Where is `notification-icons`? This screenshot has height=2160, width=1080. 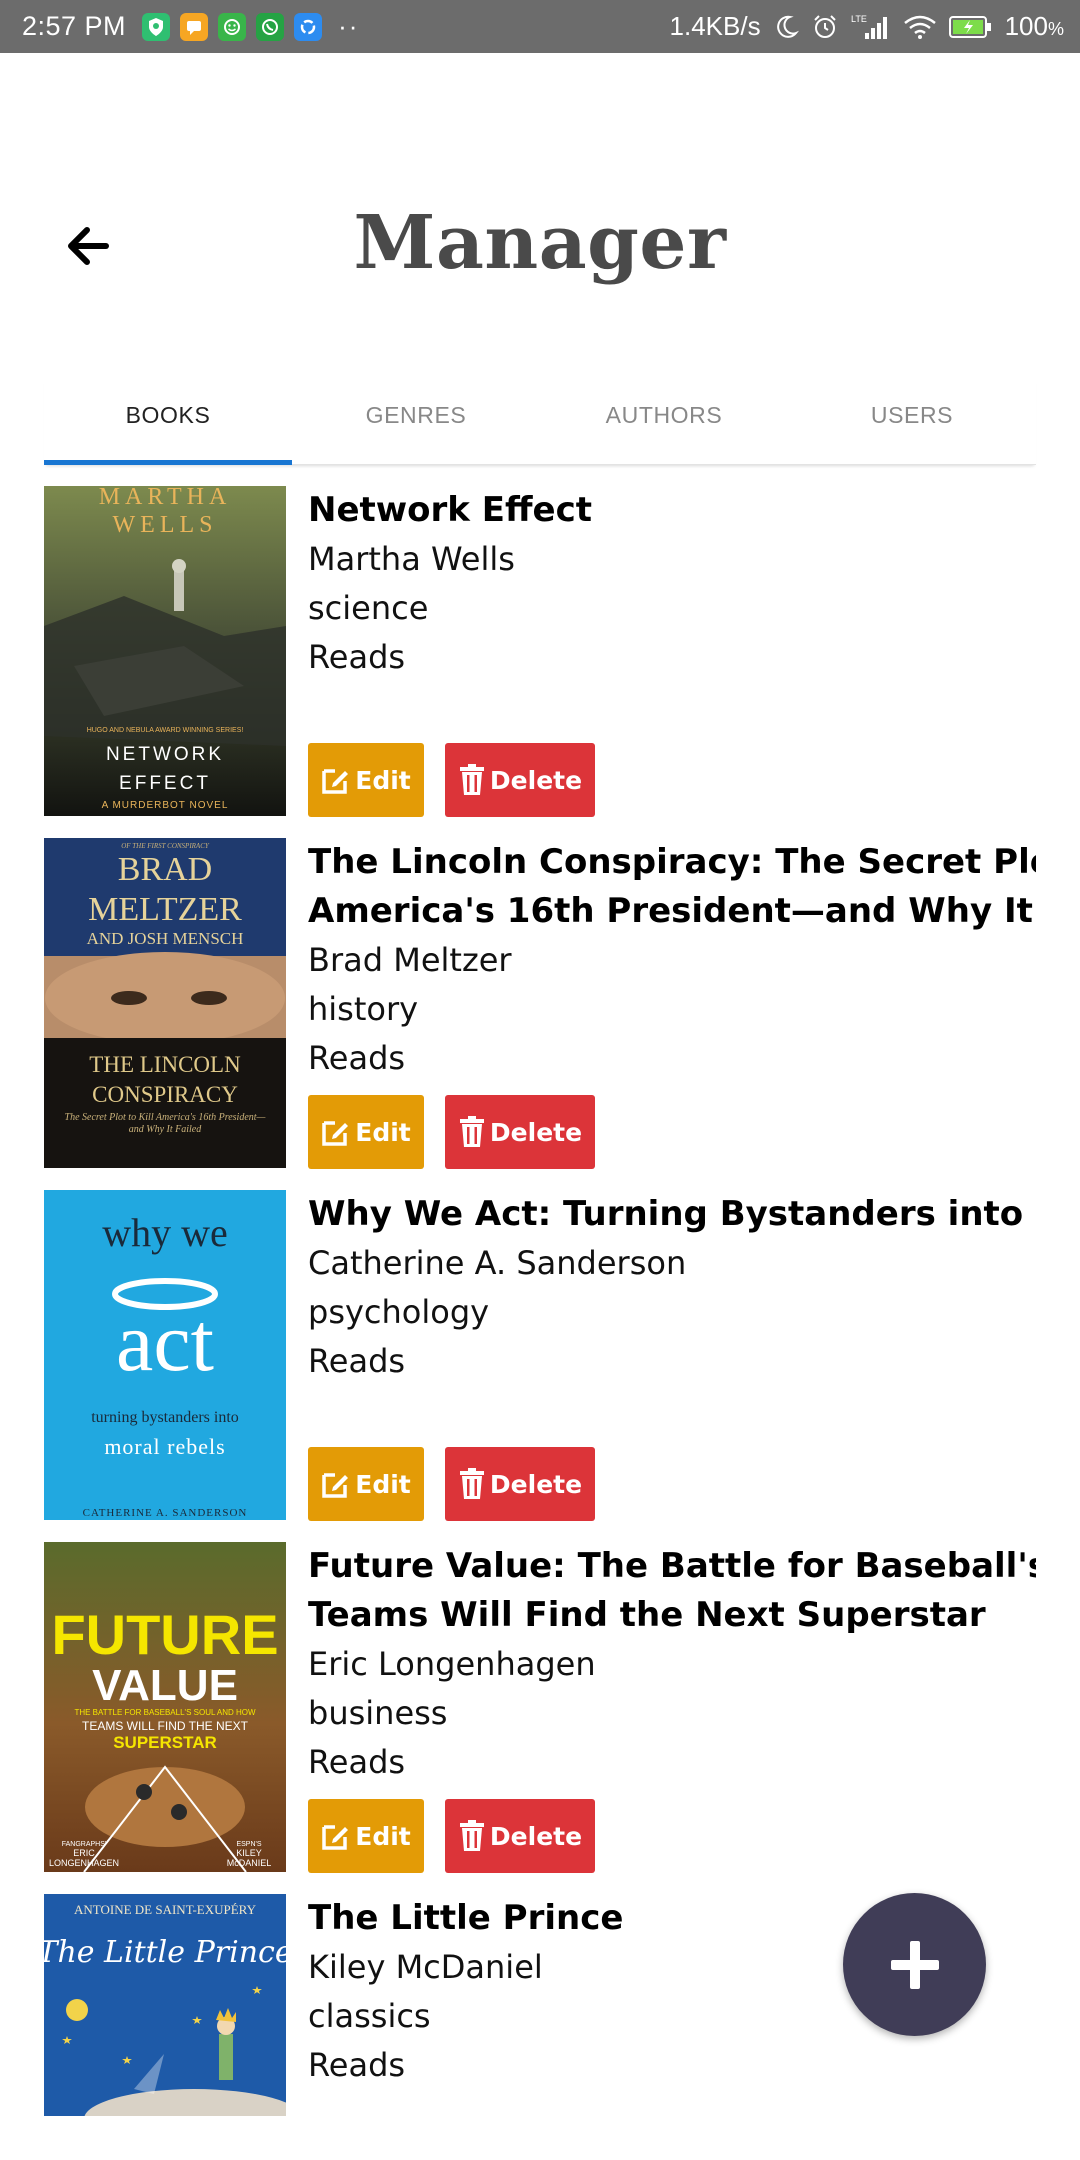
notification-icons is located at coordinates (232, 26).